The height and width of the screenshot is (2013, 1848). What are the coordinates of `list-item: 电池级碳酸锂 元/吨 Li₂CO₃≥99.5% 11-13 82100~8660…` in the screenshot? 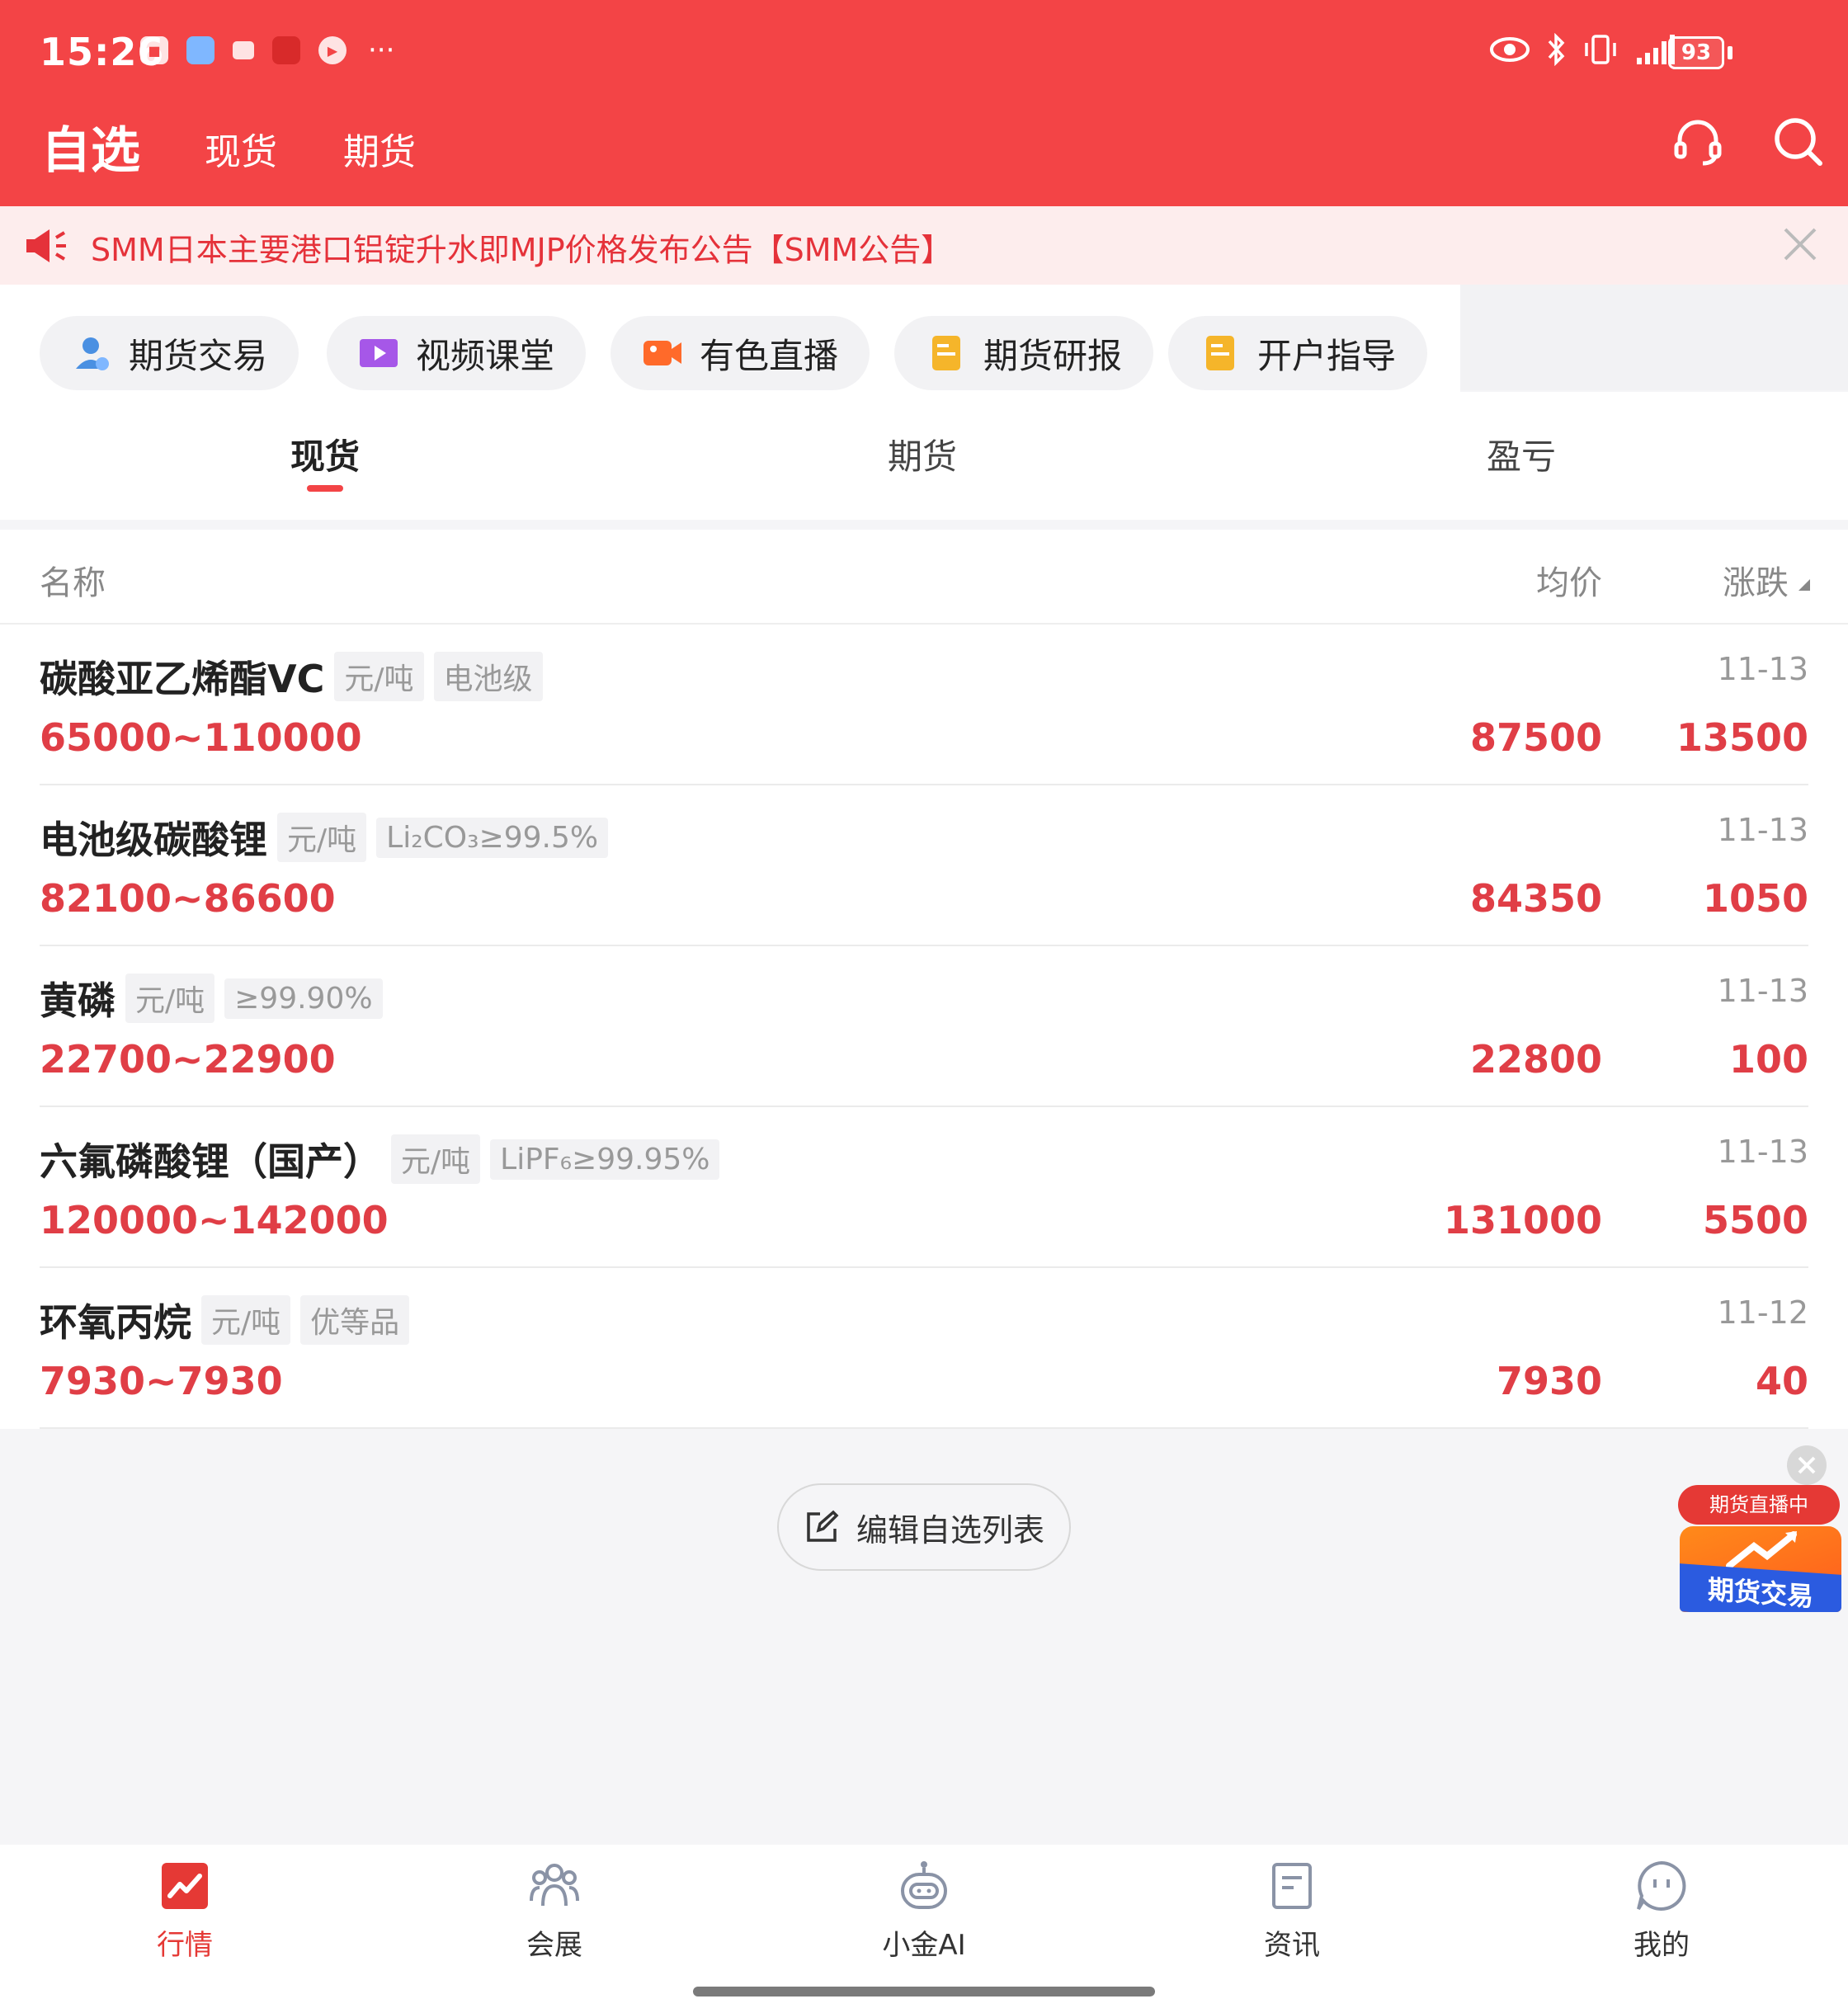 It's located at (924, 865).